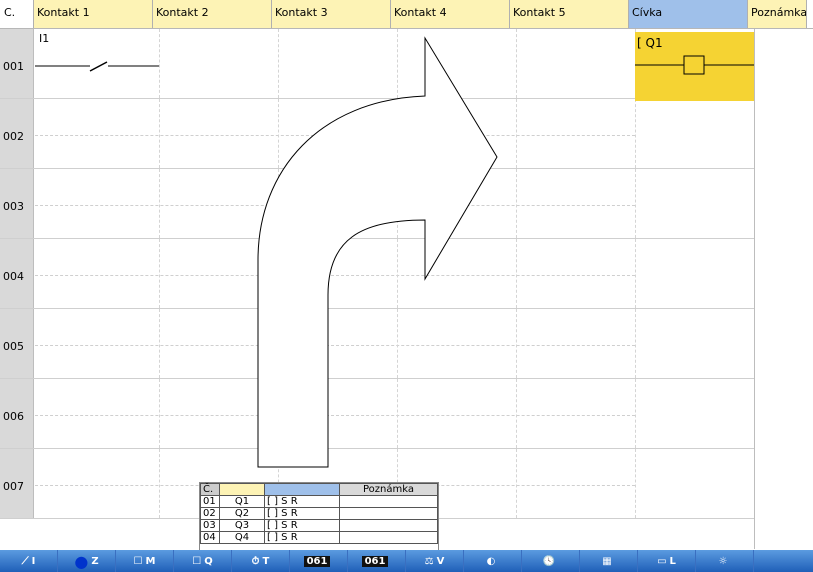 This screenshot has height=572, width=813. Describe the element at coordinates (17, 14) in the screenshot. I see `header-num: C.` at that location.